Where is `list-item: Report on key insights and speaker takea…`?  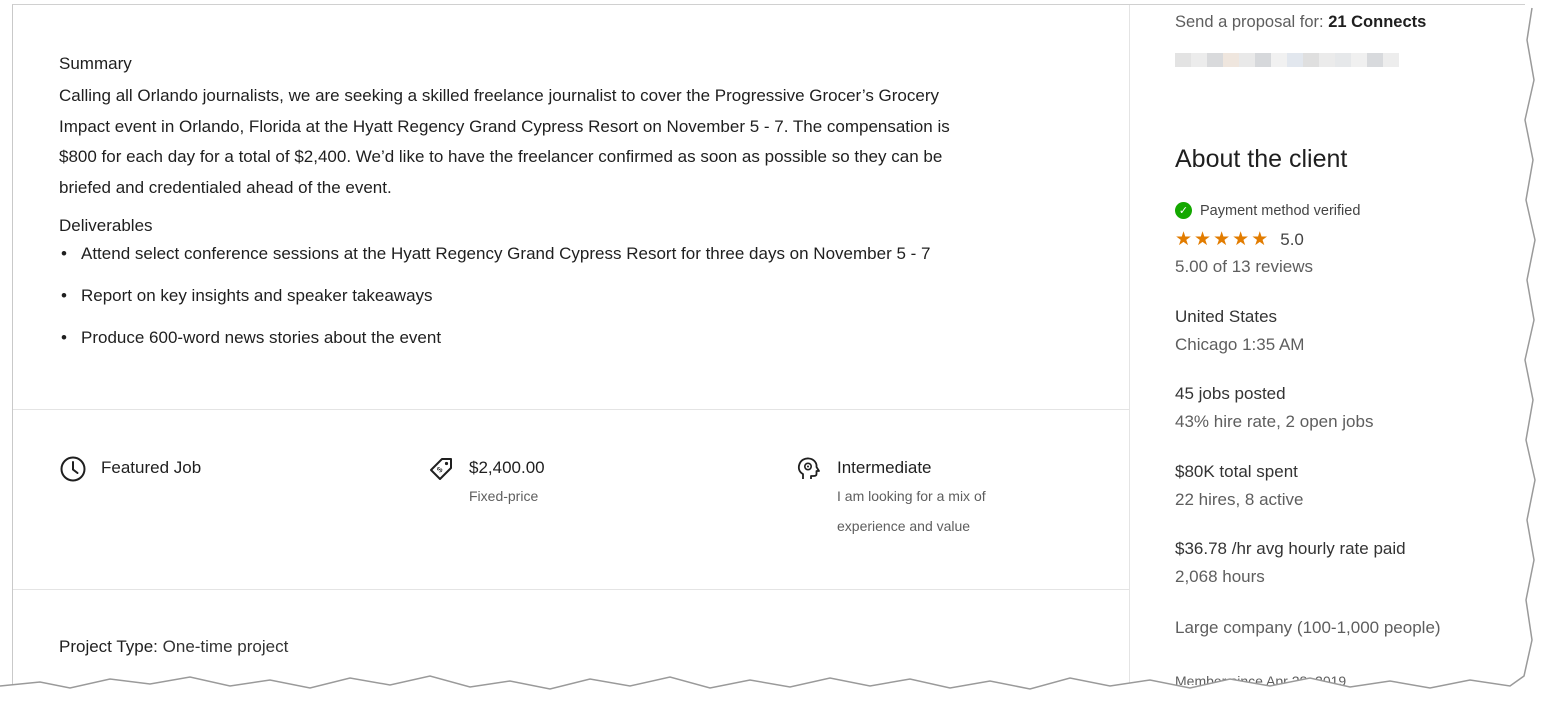
list-item: Report on key insights and speaker takea… is located at coordinates (574, 296).